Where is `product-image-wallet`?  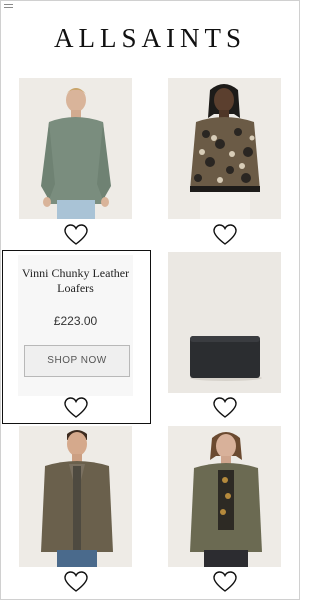 product-image-wallet is located at coordinates (224, 322).